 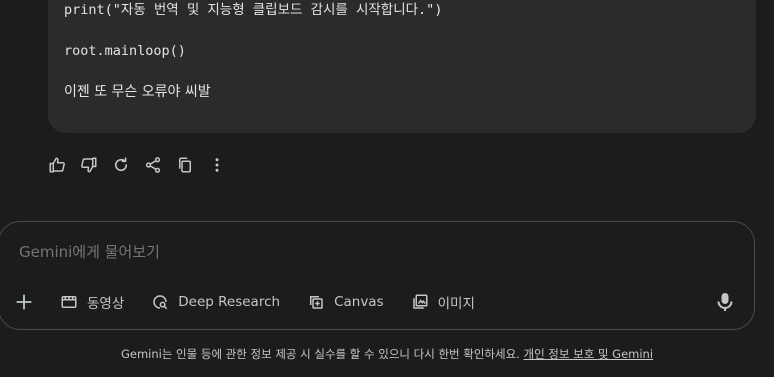 What do you see at coordinates (185, 165) in the screenshot?
I see `copy-icon` at bounding box center [185, 165].